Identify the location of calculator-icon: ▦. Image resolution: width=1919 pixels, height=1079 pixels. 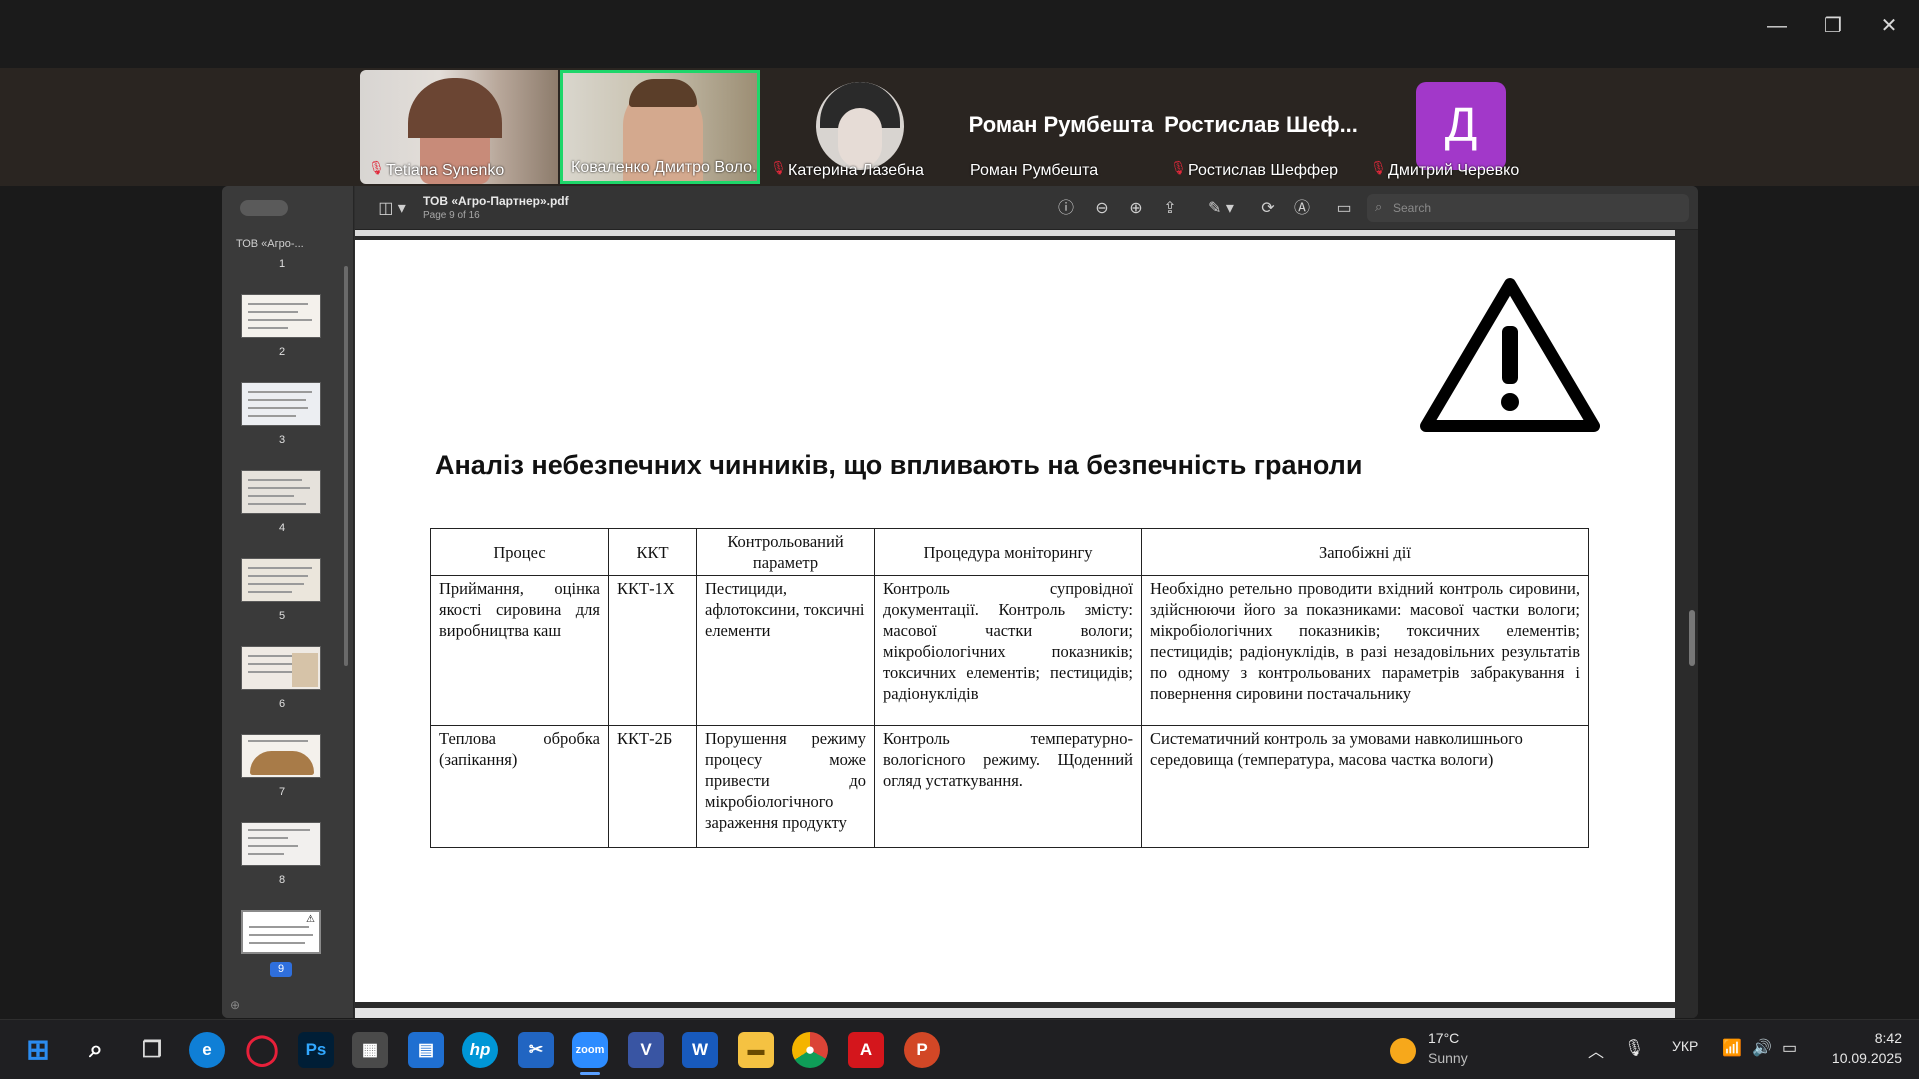
(370, 1050).